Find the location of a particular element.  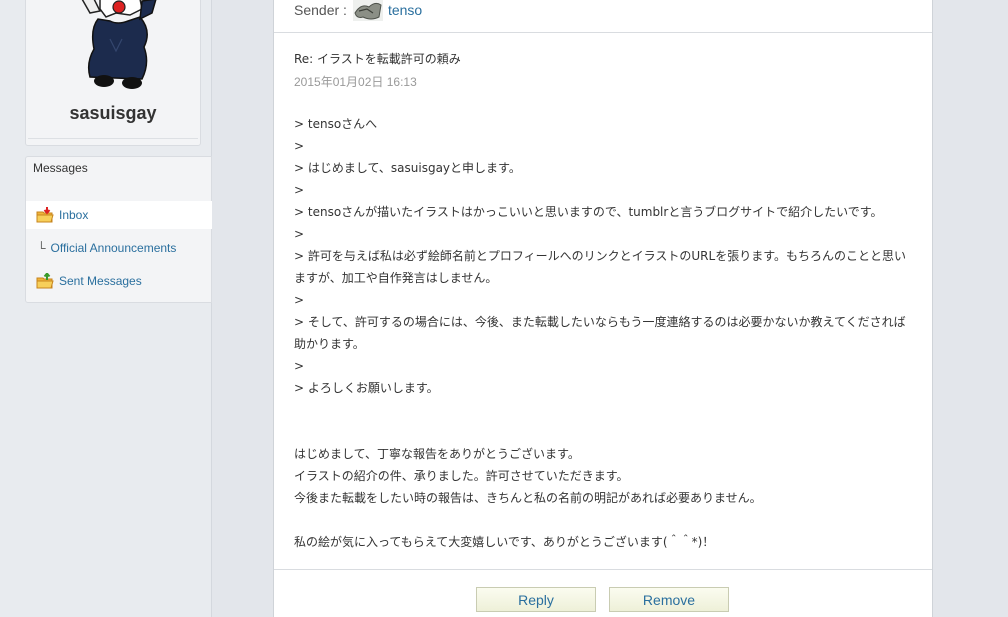

messages-title: Messages is located at coordinates (60, 168).